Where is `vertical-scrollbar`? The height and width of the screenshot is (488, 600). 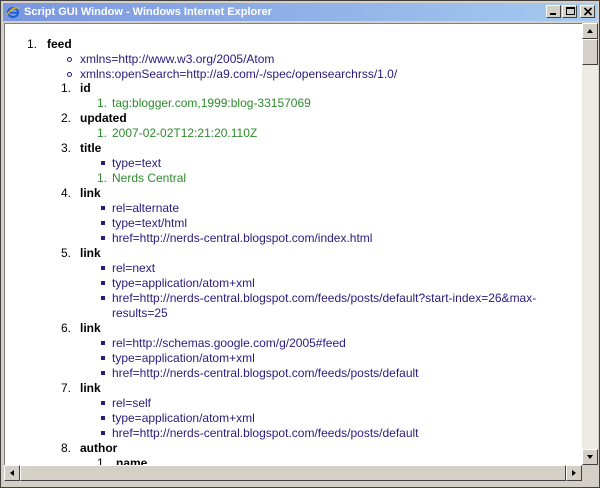 vertical-scrollbar is located at coordinates (590, 244).